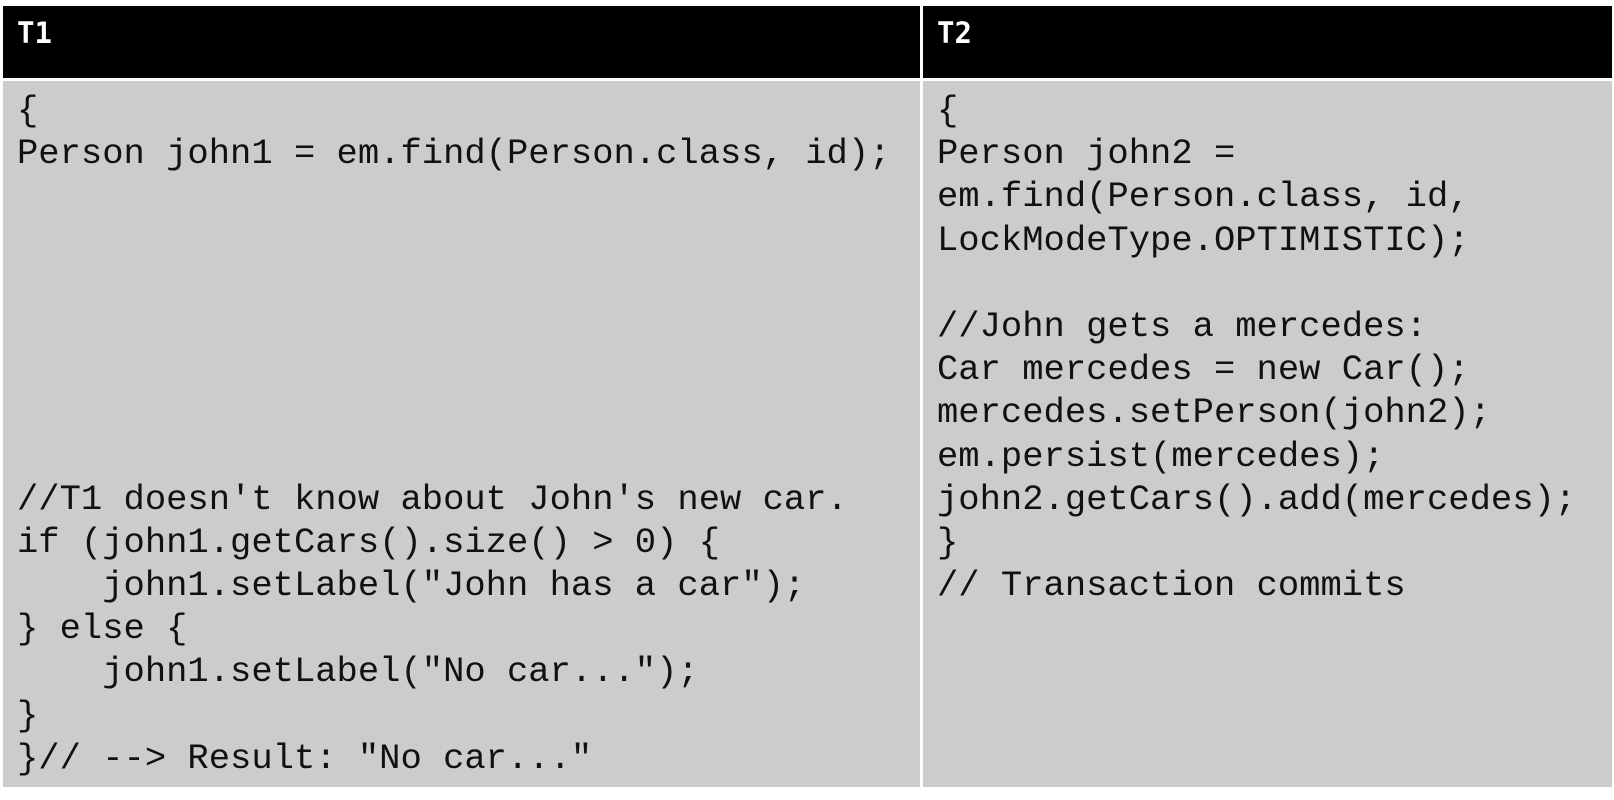 This screenshot has width=1614, height=800. What do you see at coordinates (369, 542) in the screenshot?
I see `code-line: if (john1.getCars().size() > 0) {` at bounding box center [369, 542].